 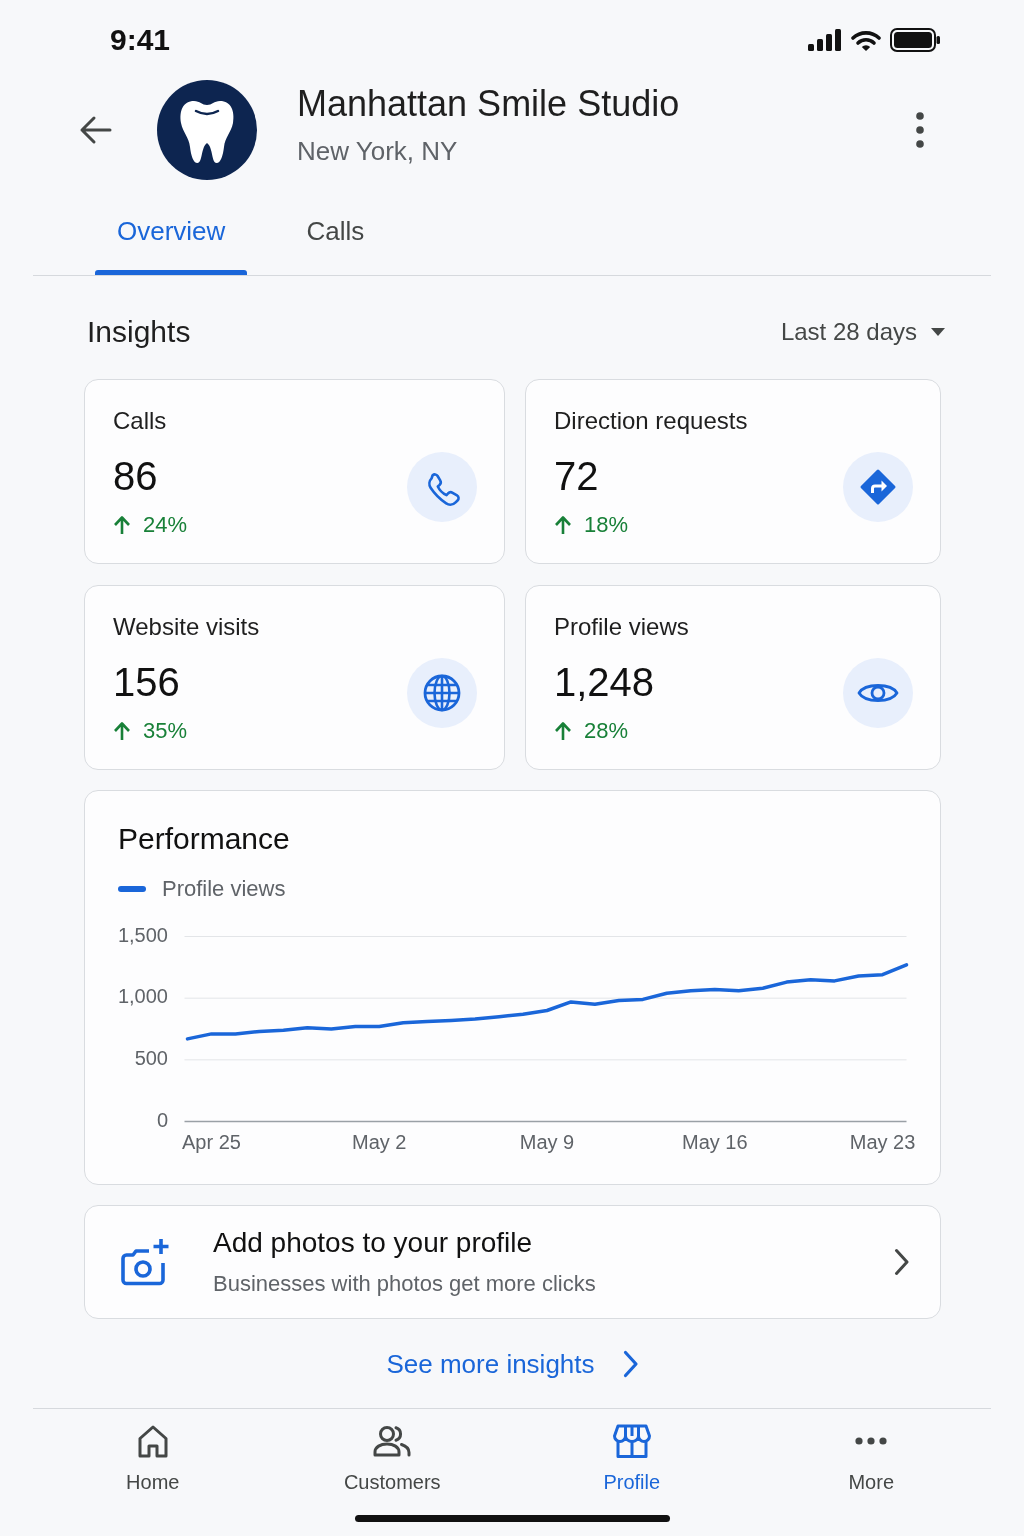 What do you see at coordinates (915, 40) in the screenshot?
I see `battery-icon` at bounding box center [915, 40].